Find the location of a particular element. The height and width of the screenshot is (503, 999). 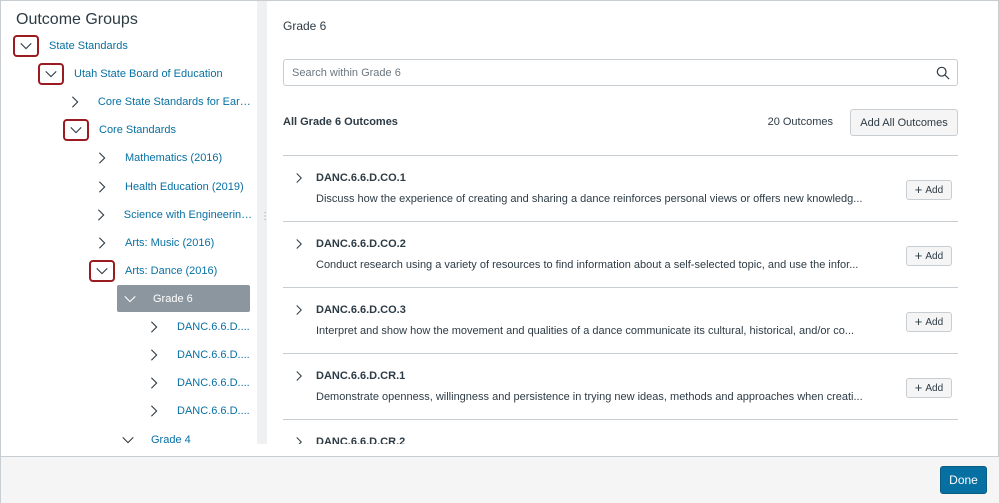

outcome-code: DANC.6.6.D.CO.3 is located at coordinates (361, 310).